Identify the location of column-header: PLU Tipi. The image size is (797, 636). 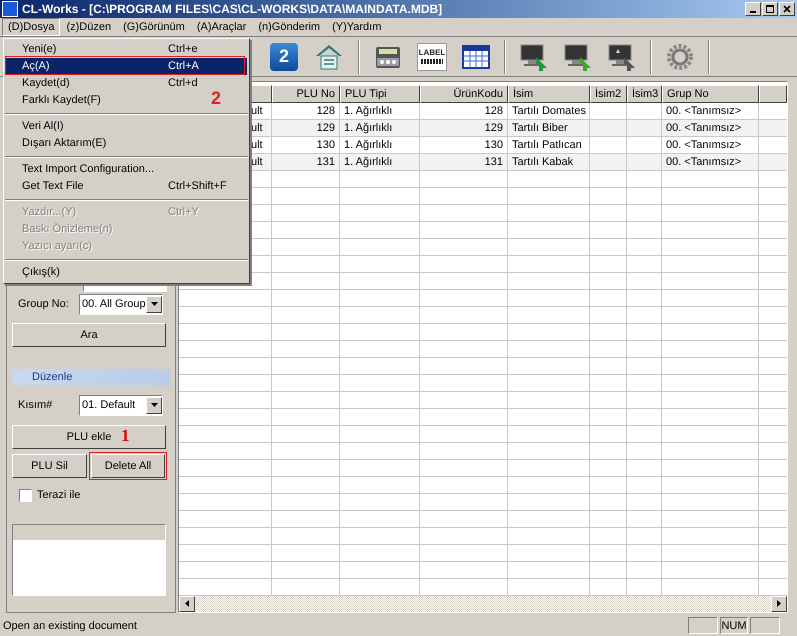
(380, 93).